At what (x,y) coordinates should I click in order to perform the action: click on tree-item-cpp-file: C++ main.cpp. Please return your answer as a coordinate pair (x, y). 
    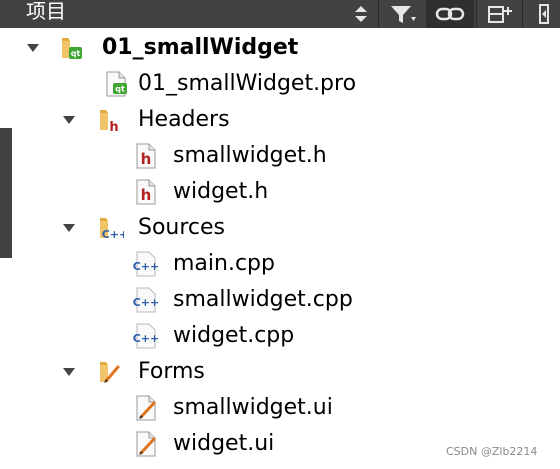
    Looking at the image, I should click on (280, 264).